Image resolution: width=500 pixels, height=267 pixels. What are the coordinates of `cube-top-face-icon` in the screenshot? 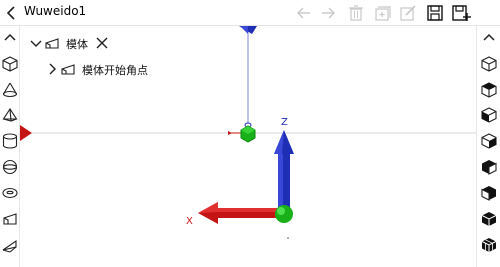 It's located at (489, 90).